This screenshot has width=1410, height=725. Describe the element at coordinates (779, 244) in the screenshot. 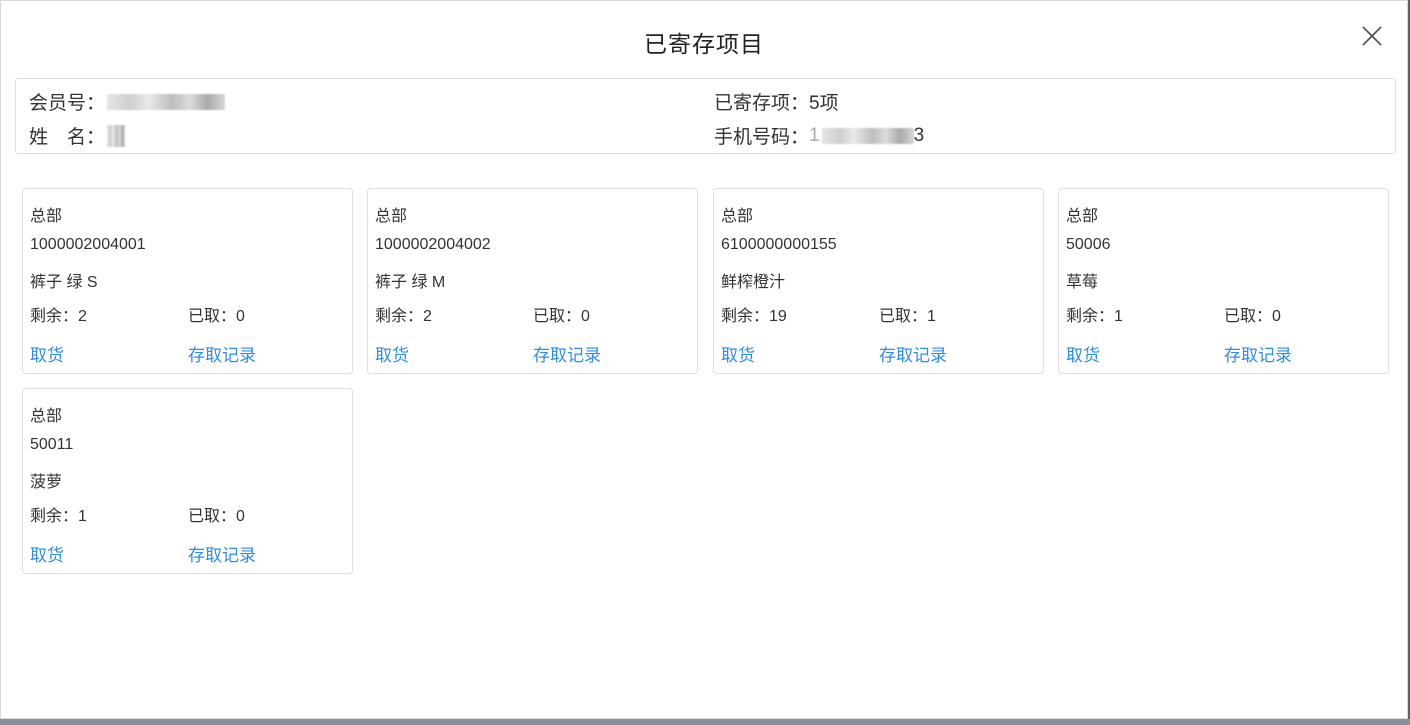

I see `item-code: 6100000000155` at that location.